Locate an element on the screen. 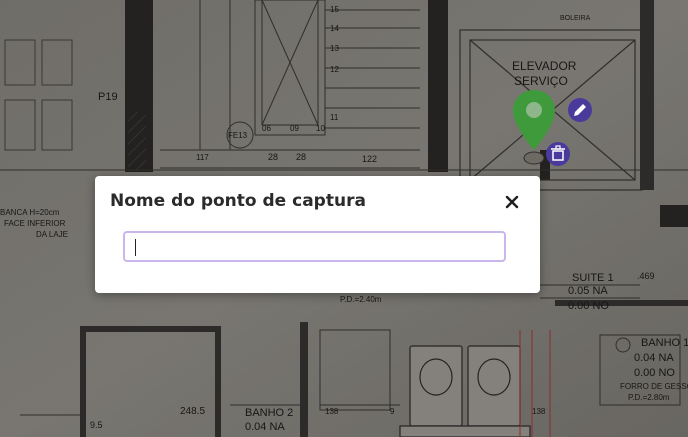  close-icon is located at coordinates (512, 202).